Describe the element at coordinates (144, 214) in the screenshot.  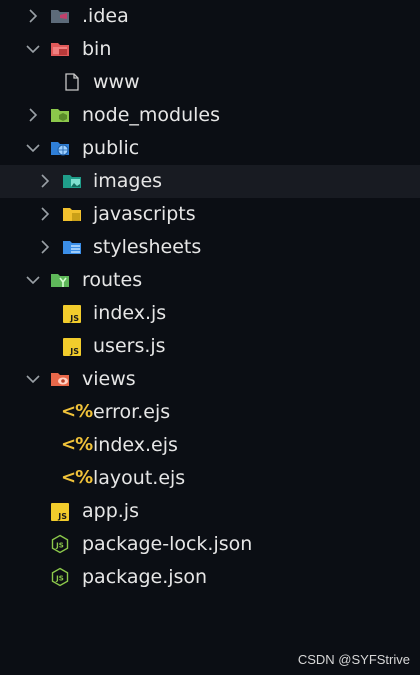
I see `tree-item-label: javascripts` at that location.